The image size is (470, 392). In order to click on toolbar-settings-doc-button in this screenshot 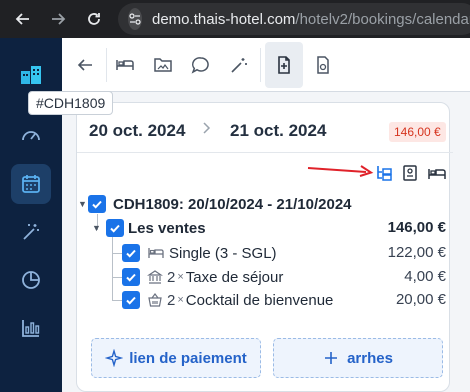, I will do `click(323, 65)`.